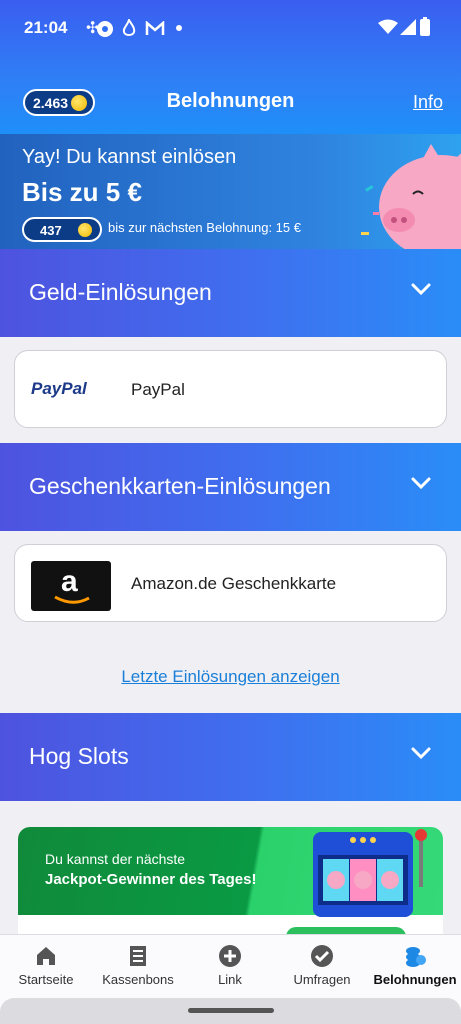 Image resolution: width=461 pixels, height=1024 pixels. I want to click on section-title: Geld-Einlösungen, so click(120, 292).